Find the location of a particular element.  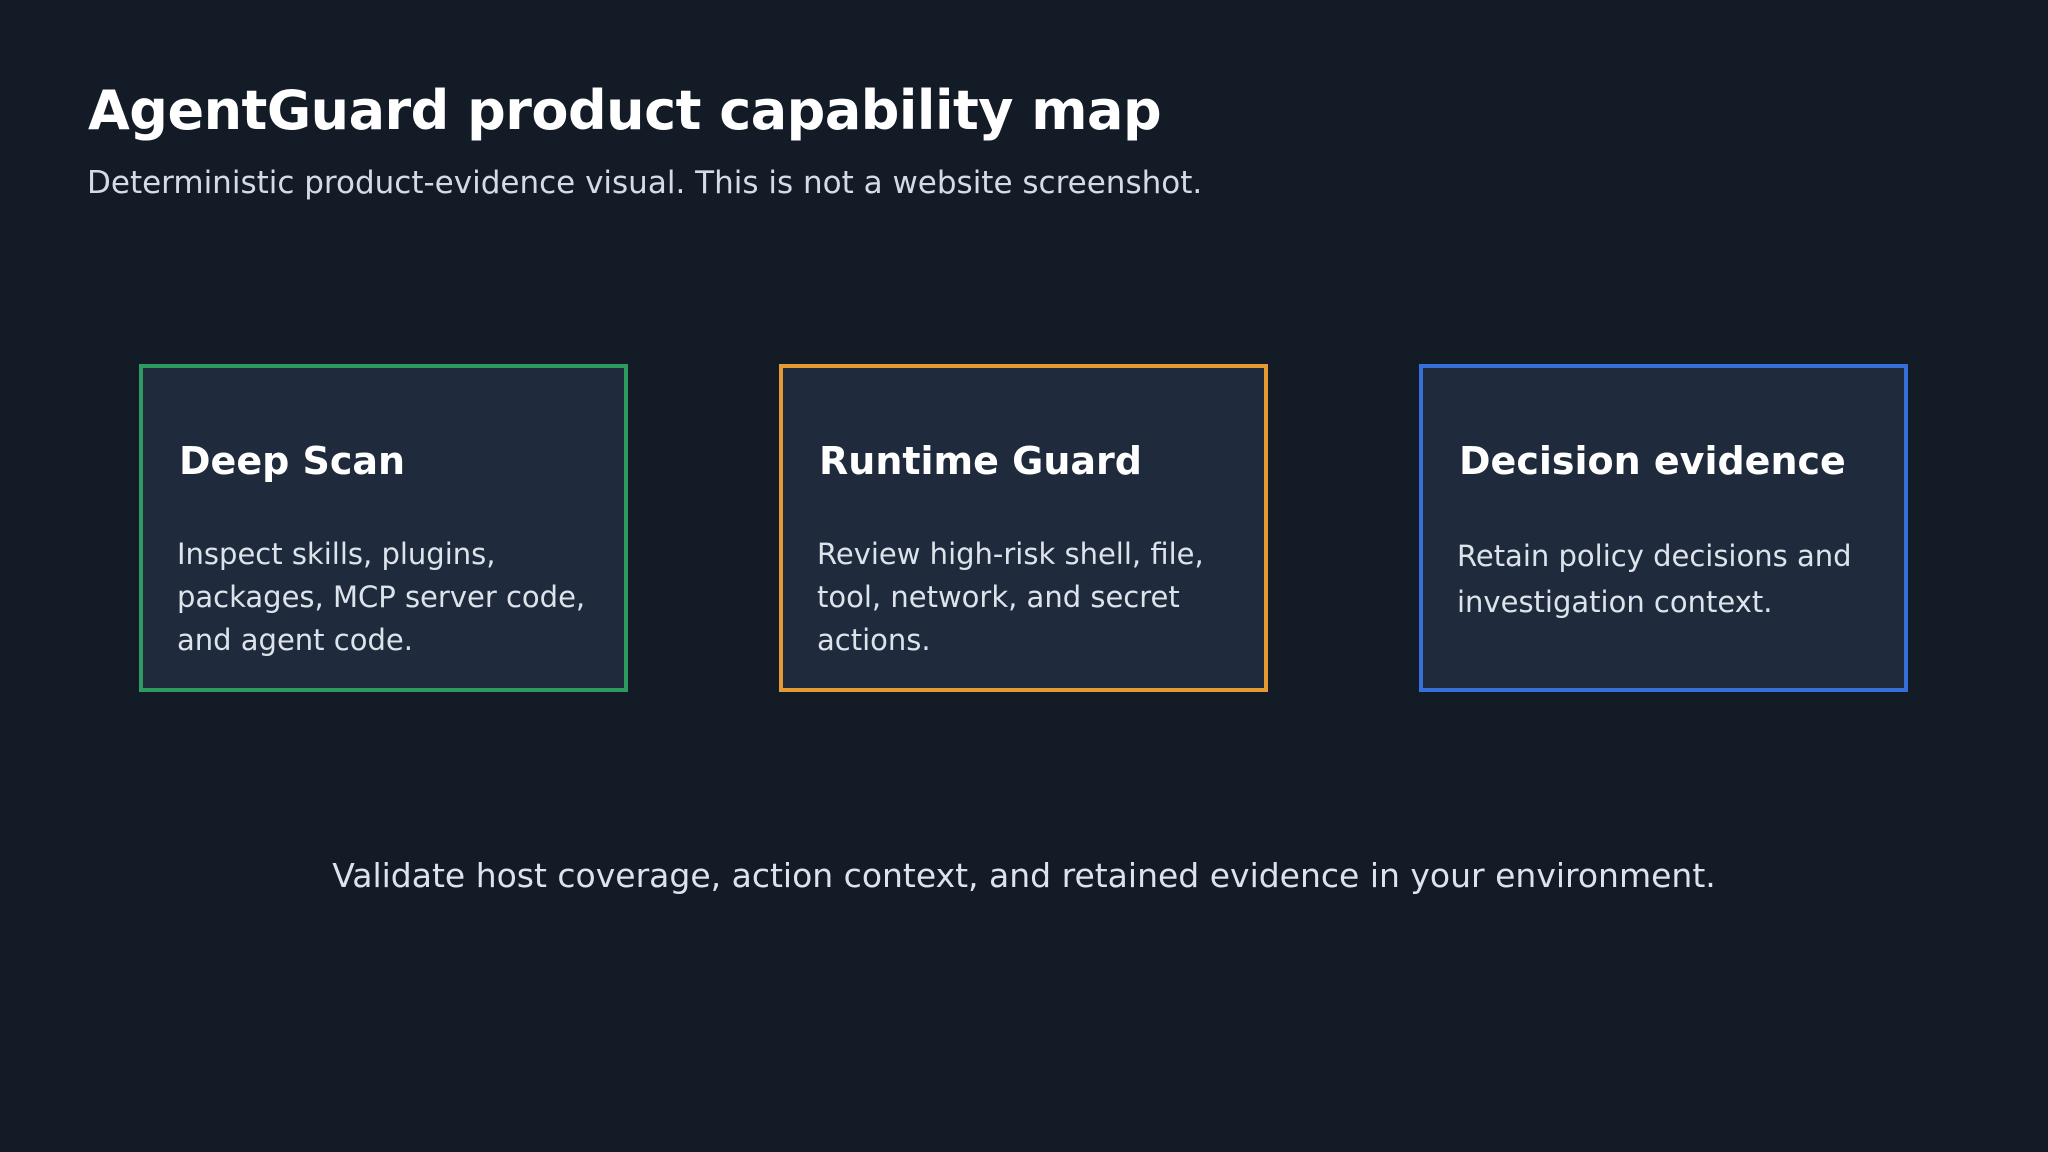

card-title: Decision evidence is located at coordinates (1652, 461).